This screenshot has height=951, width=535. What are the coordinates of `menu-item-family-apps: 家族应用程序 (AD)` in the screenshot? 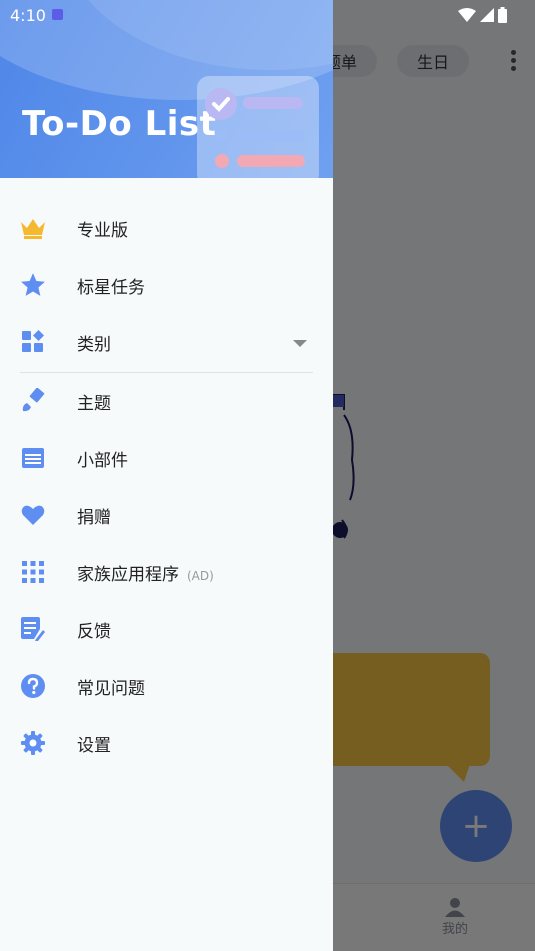 It's located at (166, 572).